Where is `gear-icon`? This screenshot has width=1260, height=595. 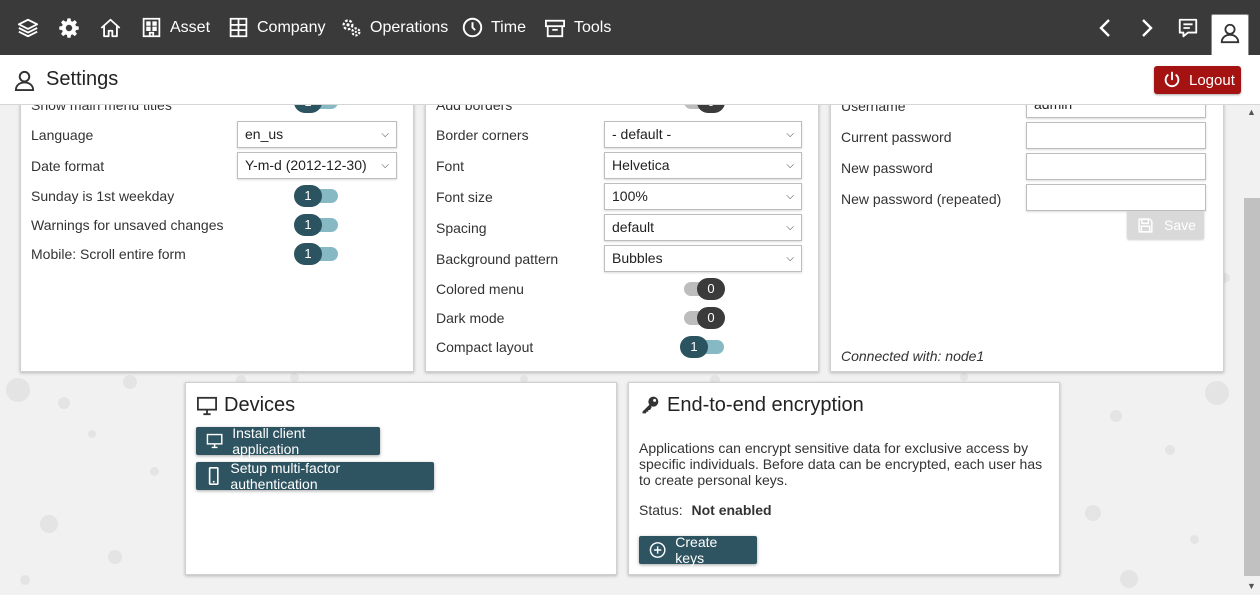
gear-icon is located at coordinates (69, 27).